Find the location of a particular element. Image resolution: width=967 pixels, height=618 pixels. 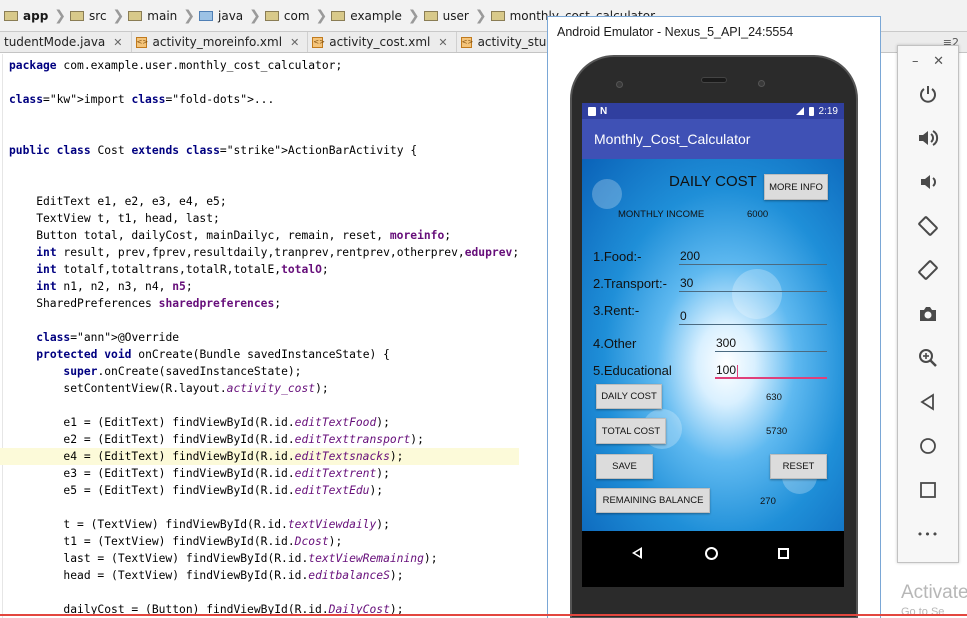

tab-activity-moreinfo: <> activity_moreinfo.xml ✕ is located at coordinates (220, 42).